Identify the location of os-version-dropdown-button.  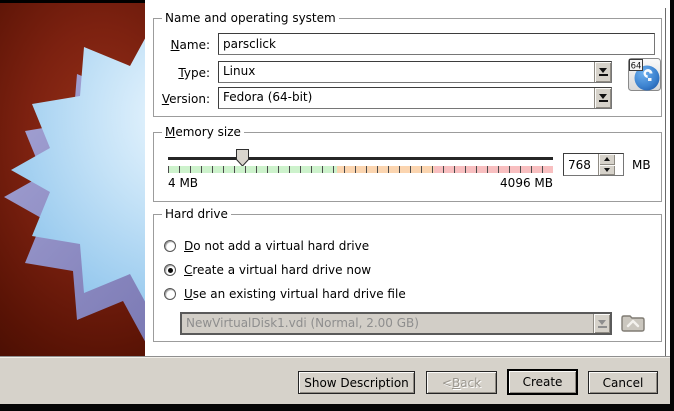
(602, 98).